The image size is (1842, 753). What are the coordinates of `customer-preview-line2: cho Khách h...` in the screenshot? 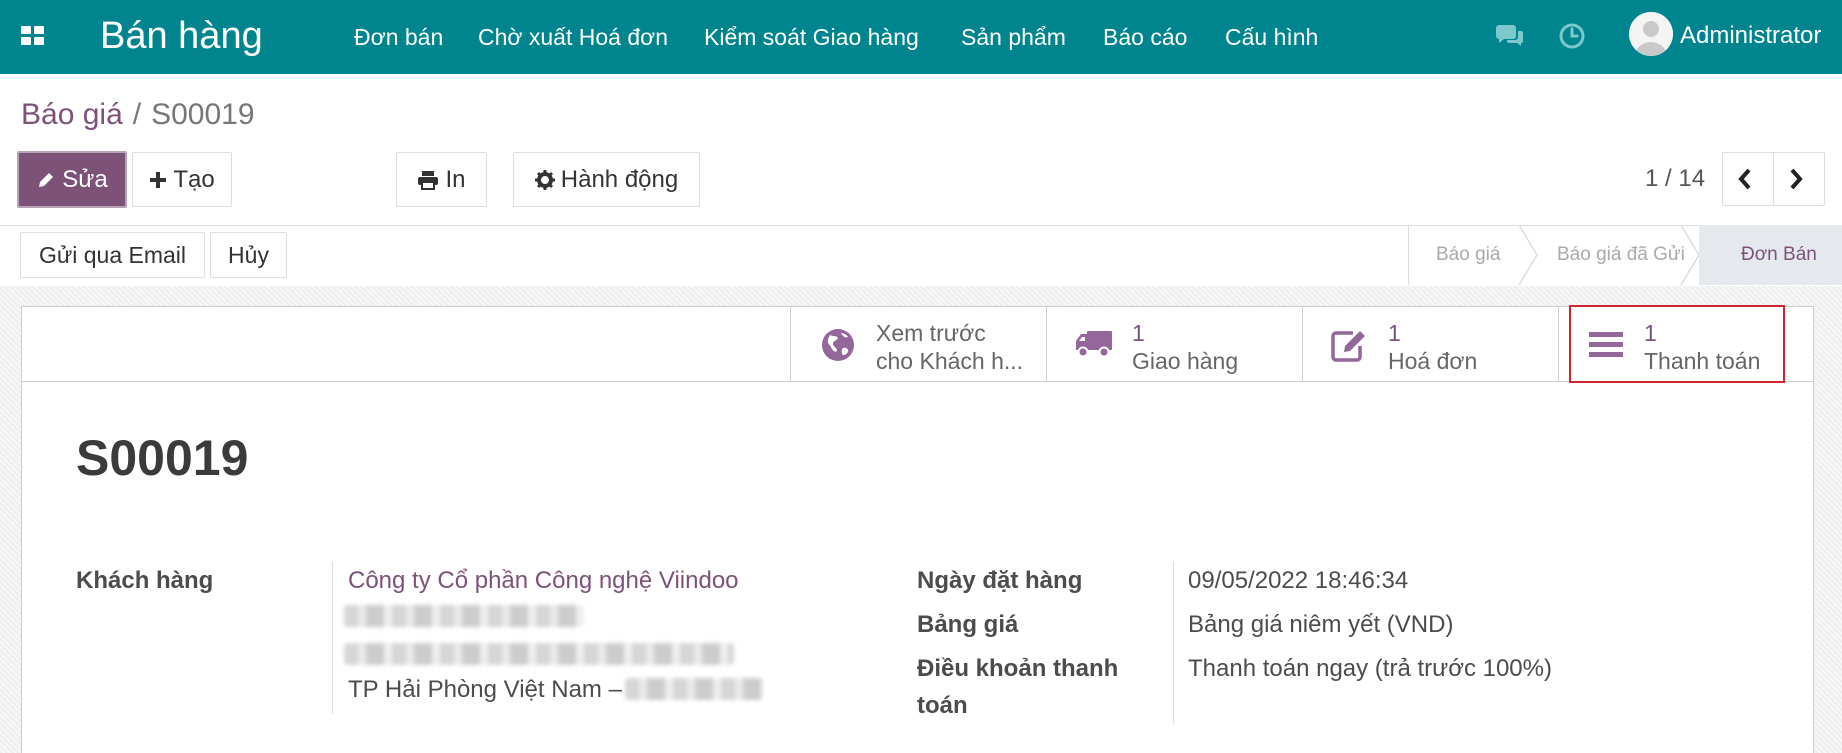 It's located at (950, 361).